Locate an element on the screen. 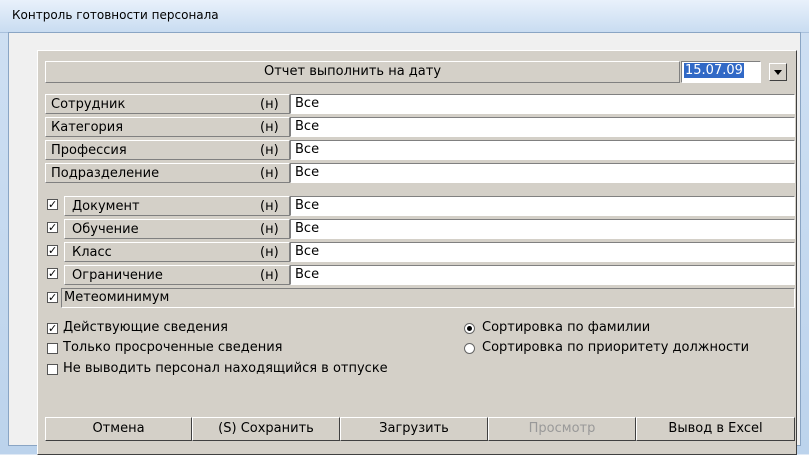  option-expired-only-label: Только просроченные сведения is located at coordinates (173, 347).